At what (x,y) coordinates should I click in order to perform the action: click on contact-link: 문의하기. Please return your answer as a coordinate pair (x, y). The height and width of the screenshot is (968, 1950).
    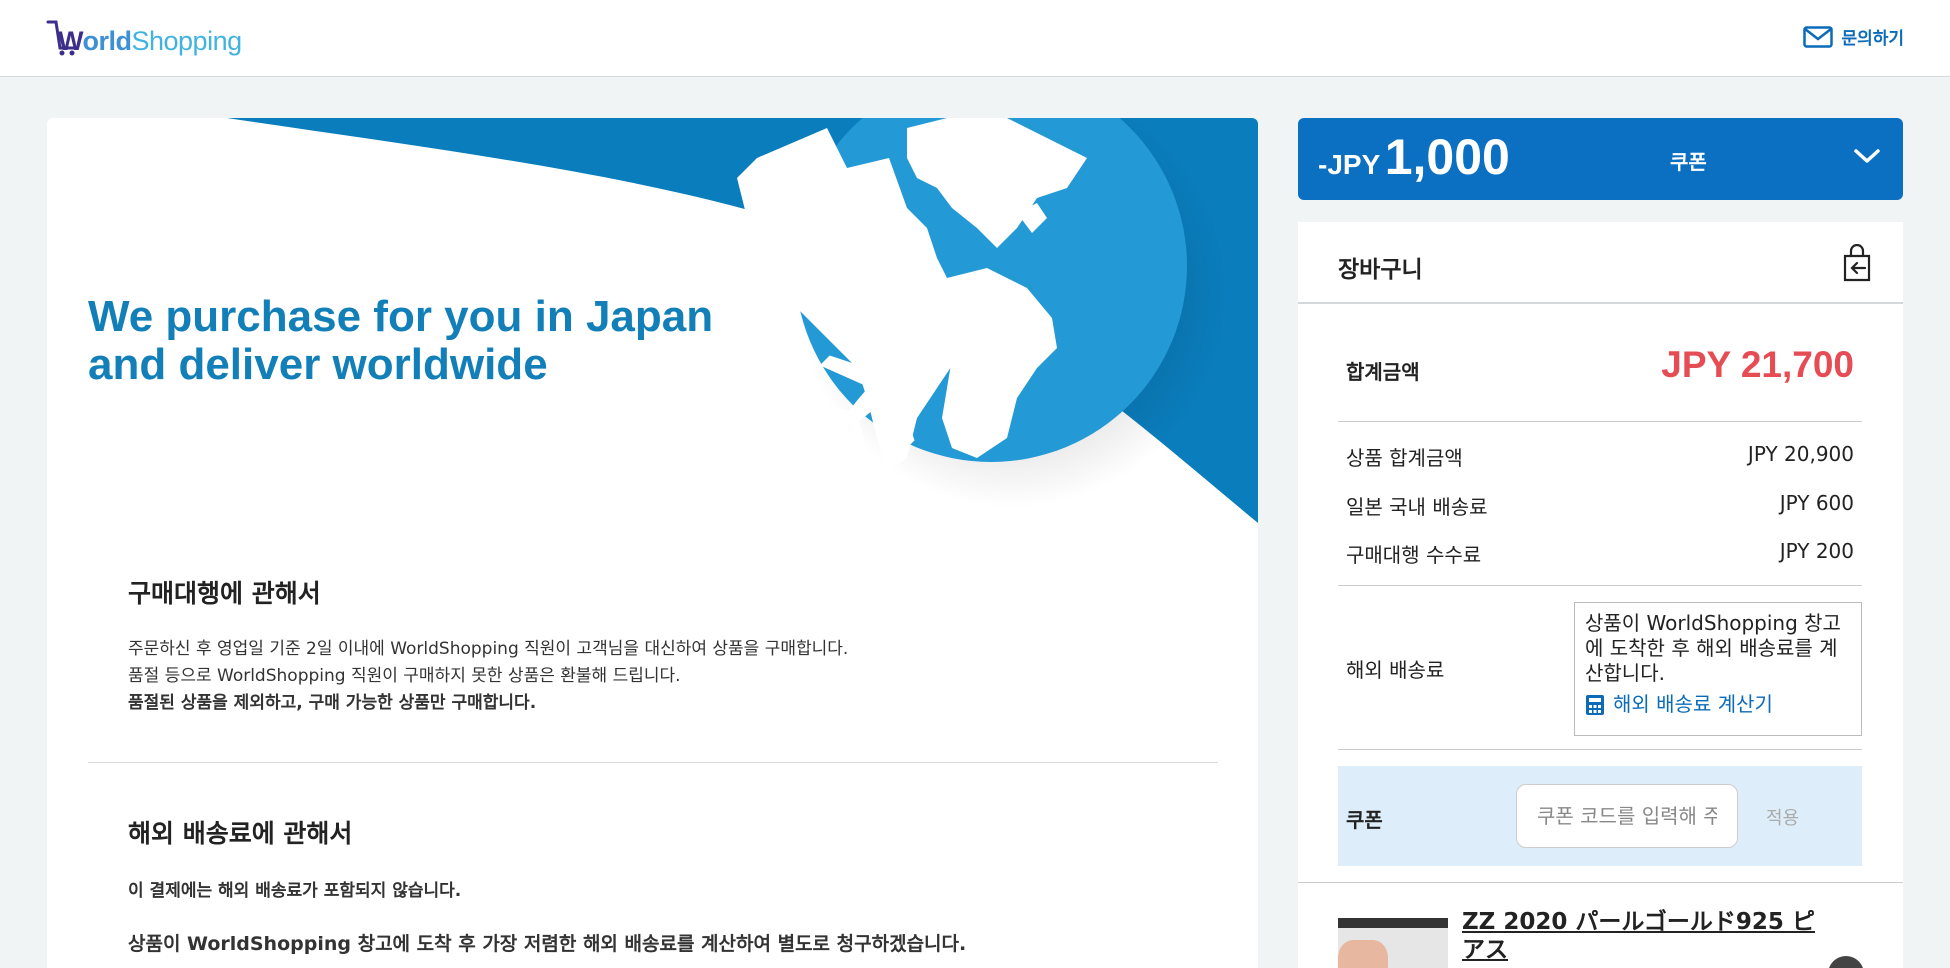
    Looking at the image, I should click on (1853, 36).